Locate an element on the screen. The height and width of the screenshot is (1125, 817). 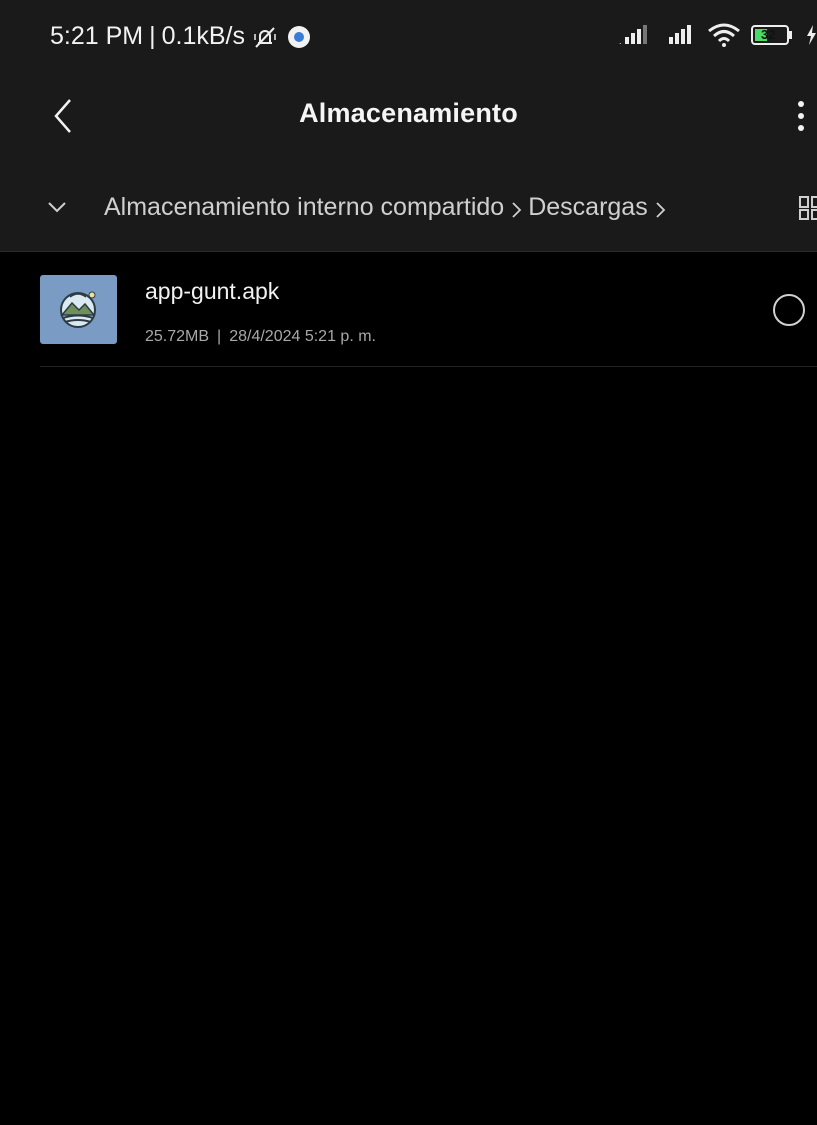
grid-view-button is located at coordinates (807, 208).